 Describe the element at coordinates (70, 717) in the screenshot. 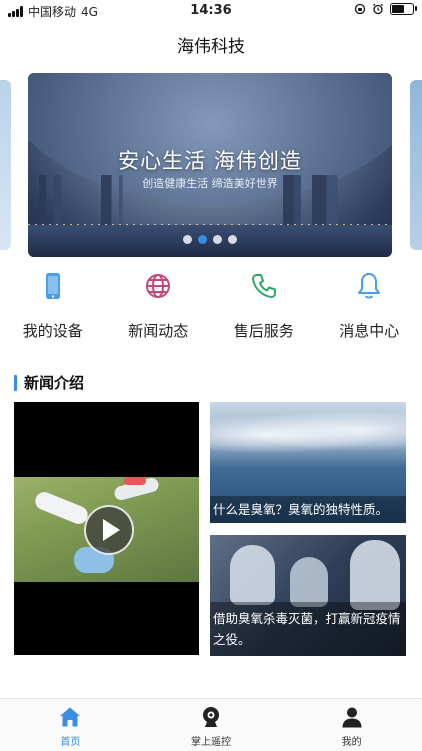

I see `home-icon` at that location.